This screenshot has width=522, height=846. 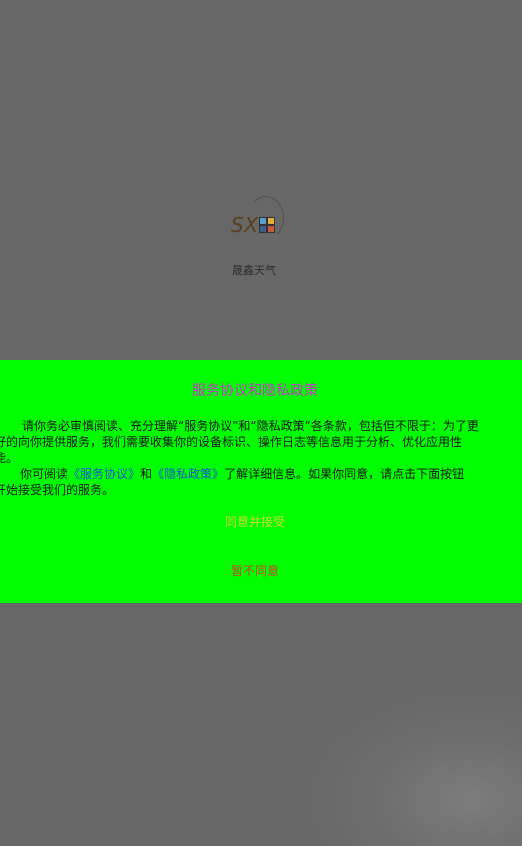 I want to click on and-text: 和, so click(x=146, y=474).